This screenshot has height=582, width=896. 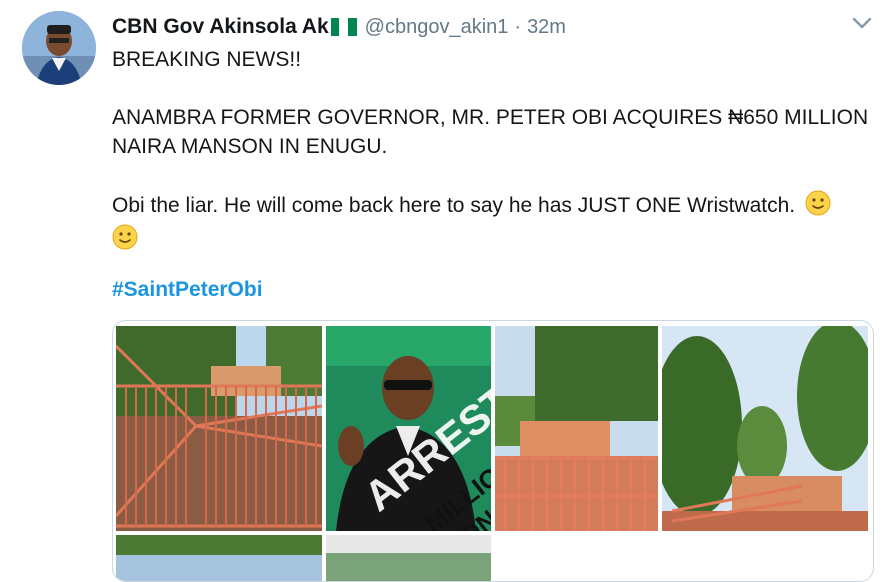 I want to click on display-name: CBN Gov Akinsola Ak, so click(x=220, y=27).